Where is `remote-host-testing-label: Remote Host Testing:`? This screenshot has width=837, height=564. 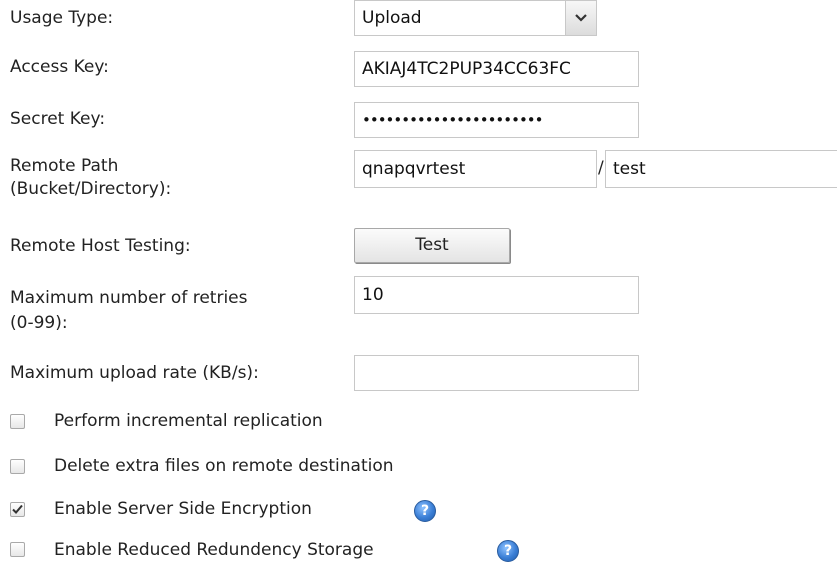
remote-host-testing-label: Remote Host Testing: is located at coordinates (100, 246).